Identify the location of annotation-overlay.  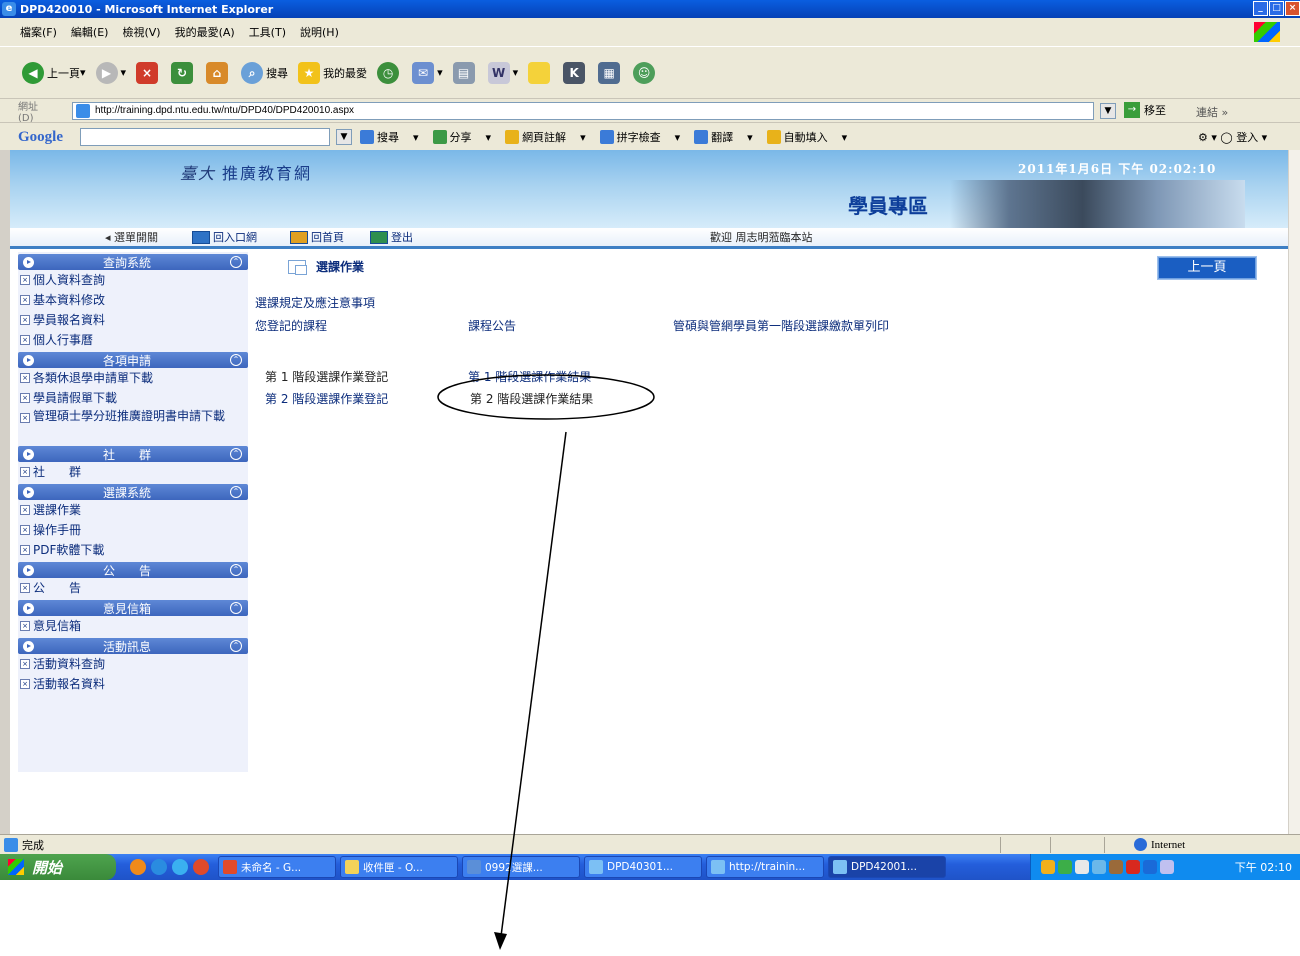
(546, 662).